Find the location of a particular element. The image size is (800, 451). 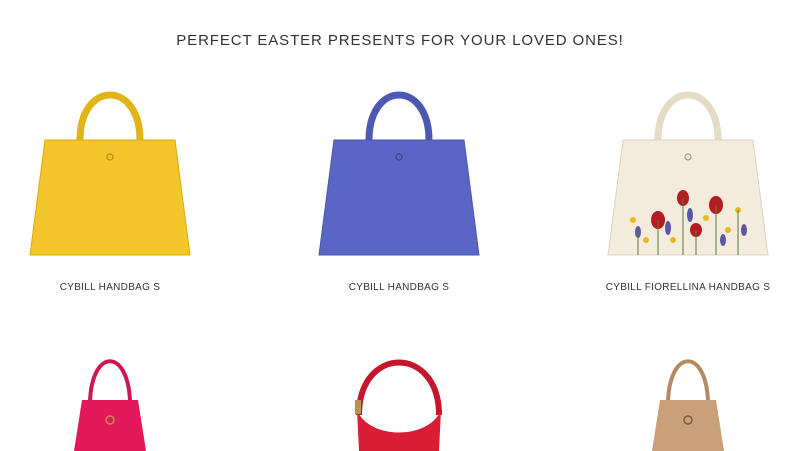

product-image-beige-bucket-bag is located at coordinates (688, 395).